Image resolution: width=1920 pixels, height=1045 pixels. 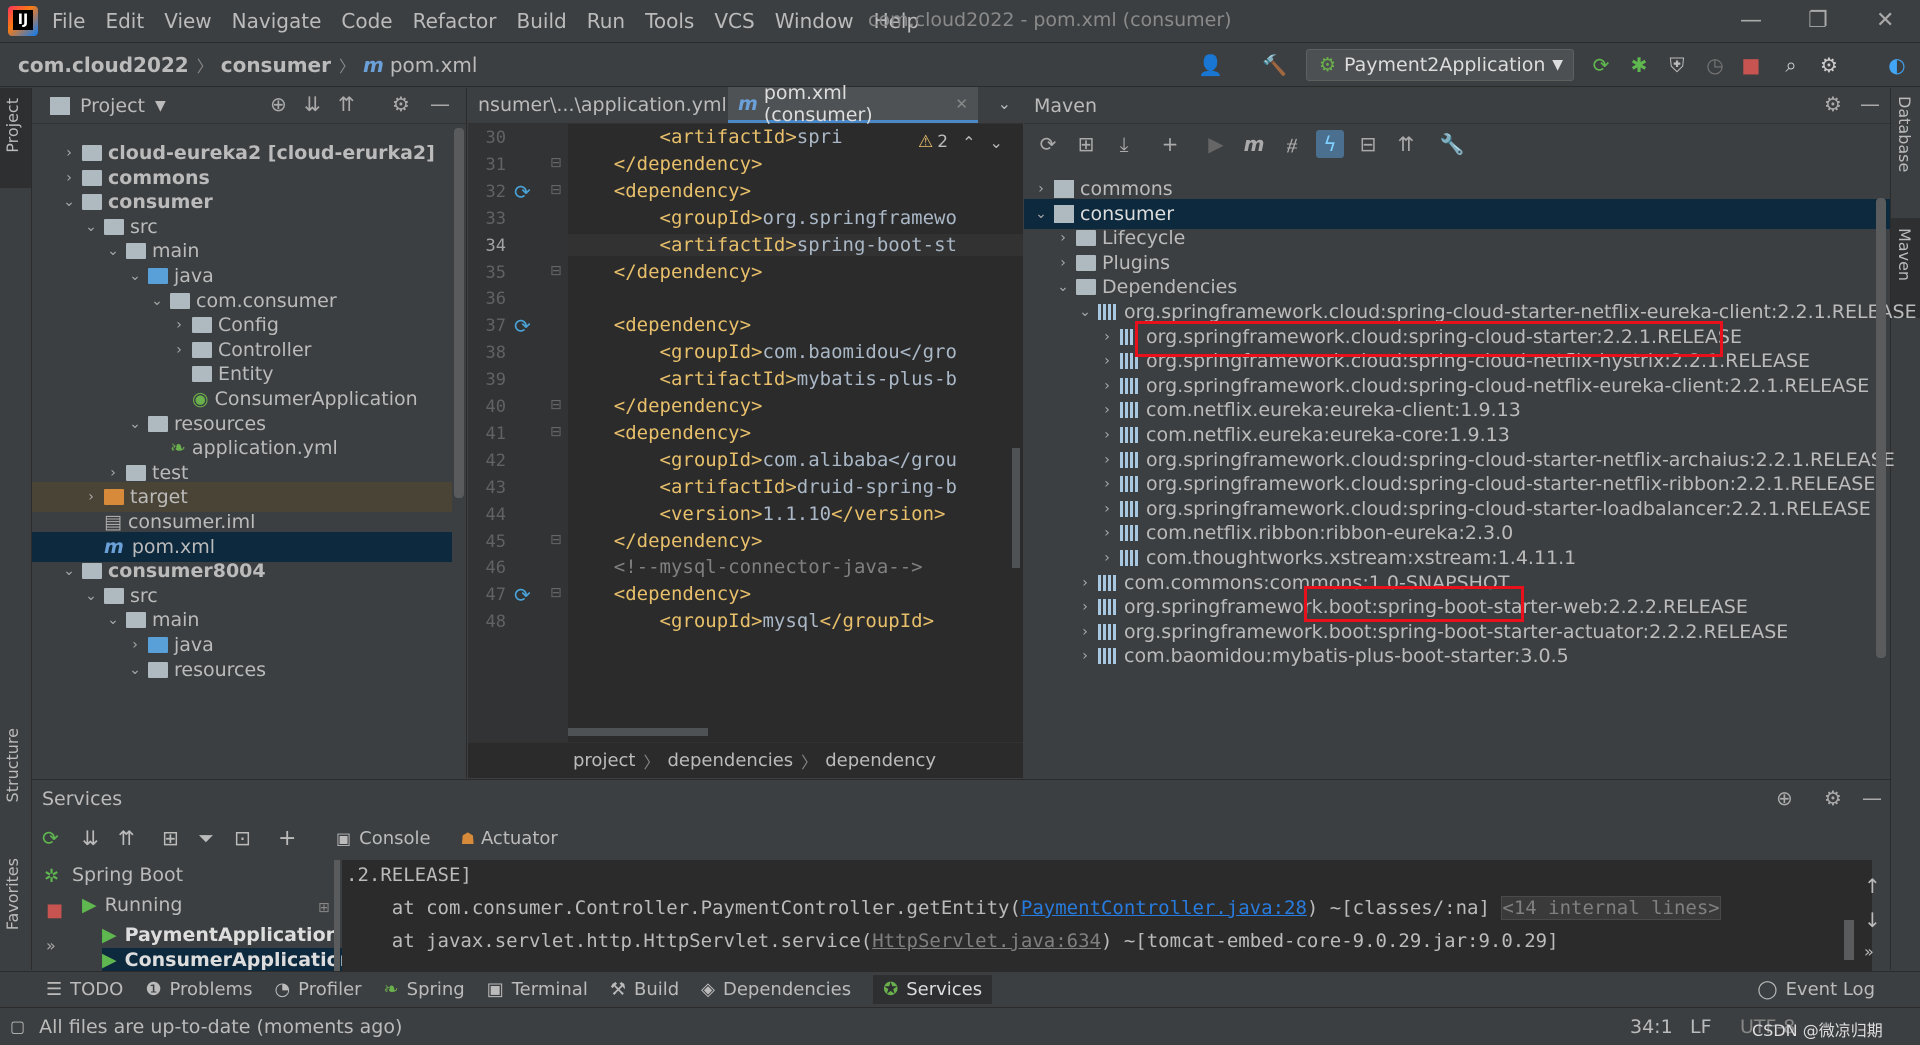 I want to click on chevron-down-icon: ▼, so click(x=160, y=106).